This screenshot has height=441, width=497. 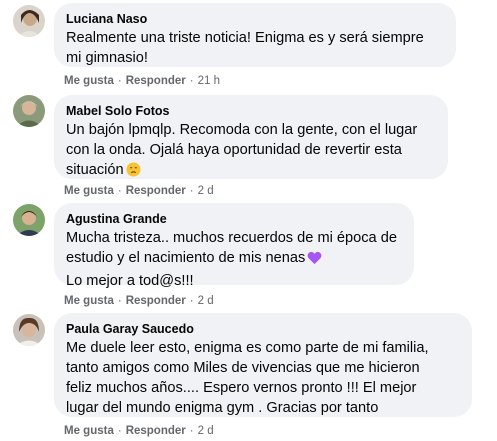 I want to click on comment-text-line: Lo mejor a tod@s!!!, so click(x=130, y=281).